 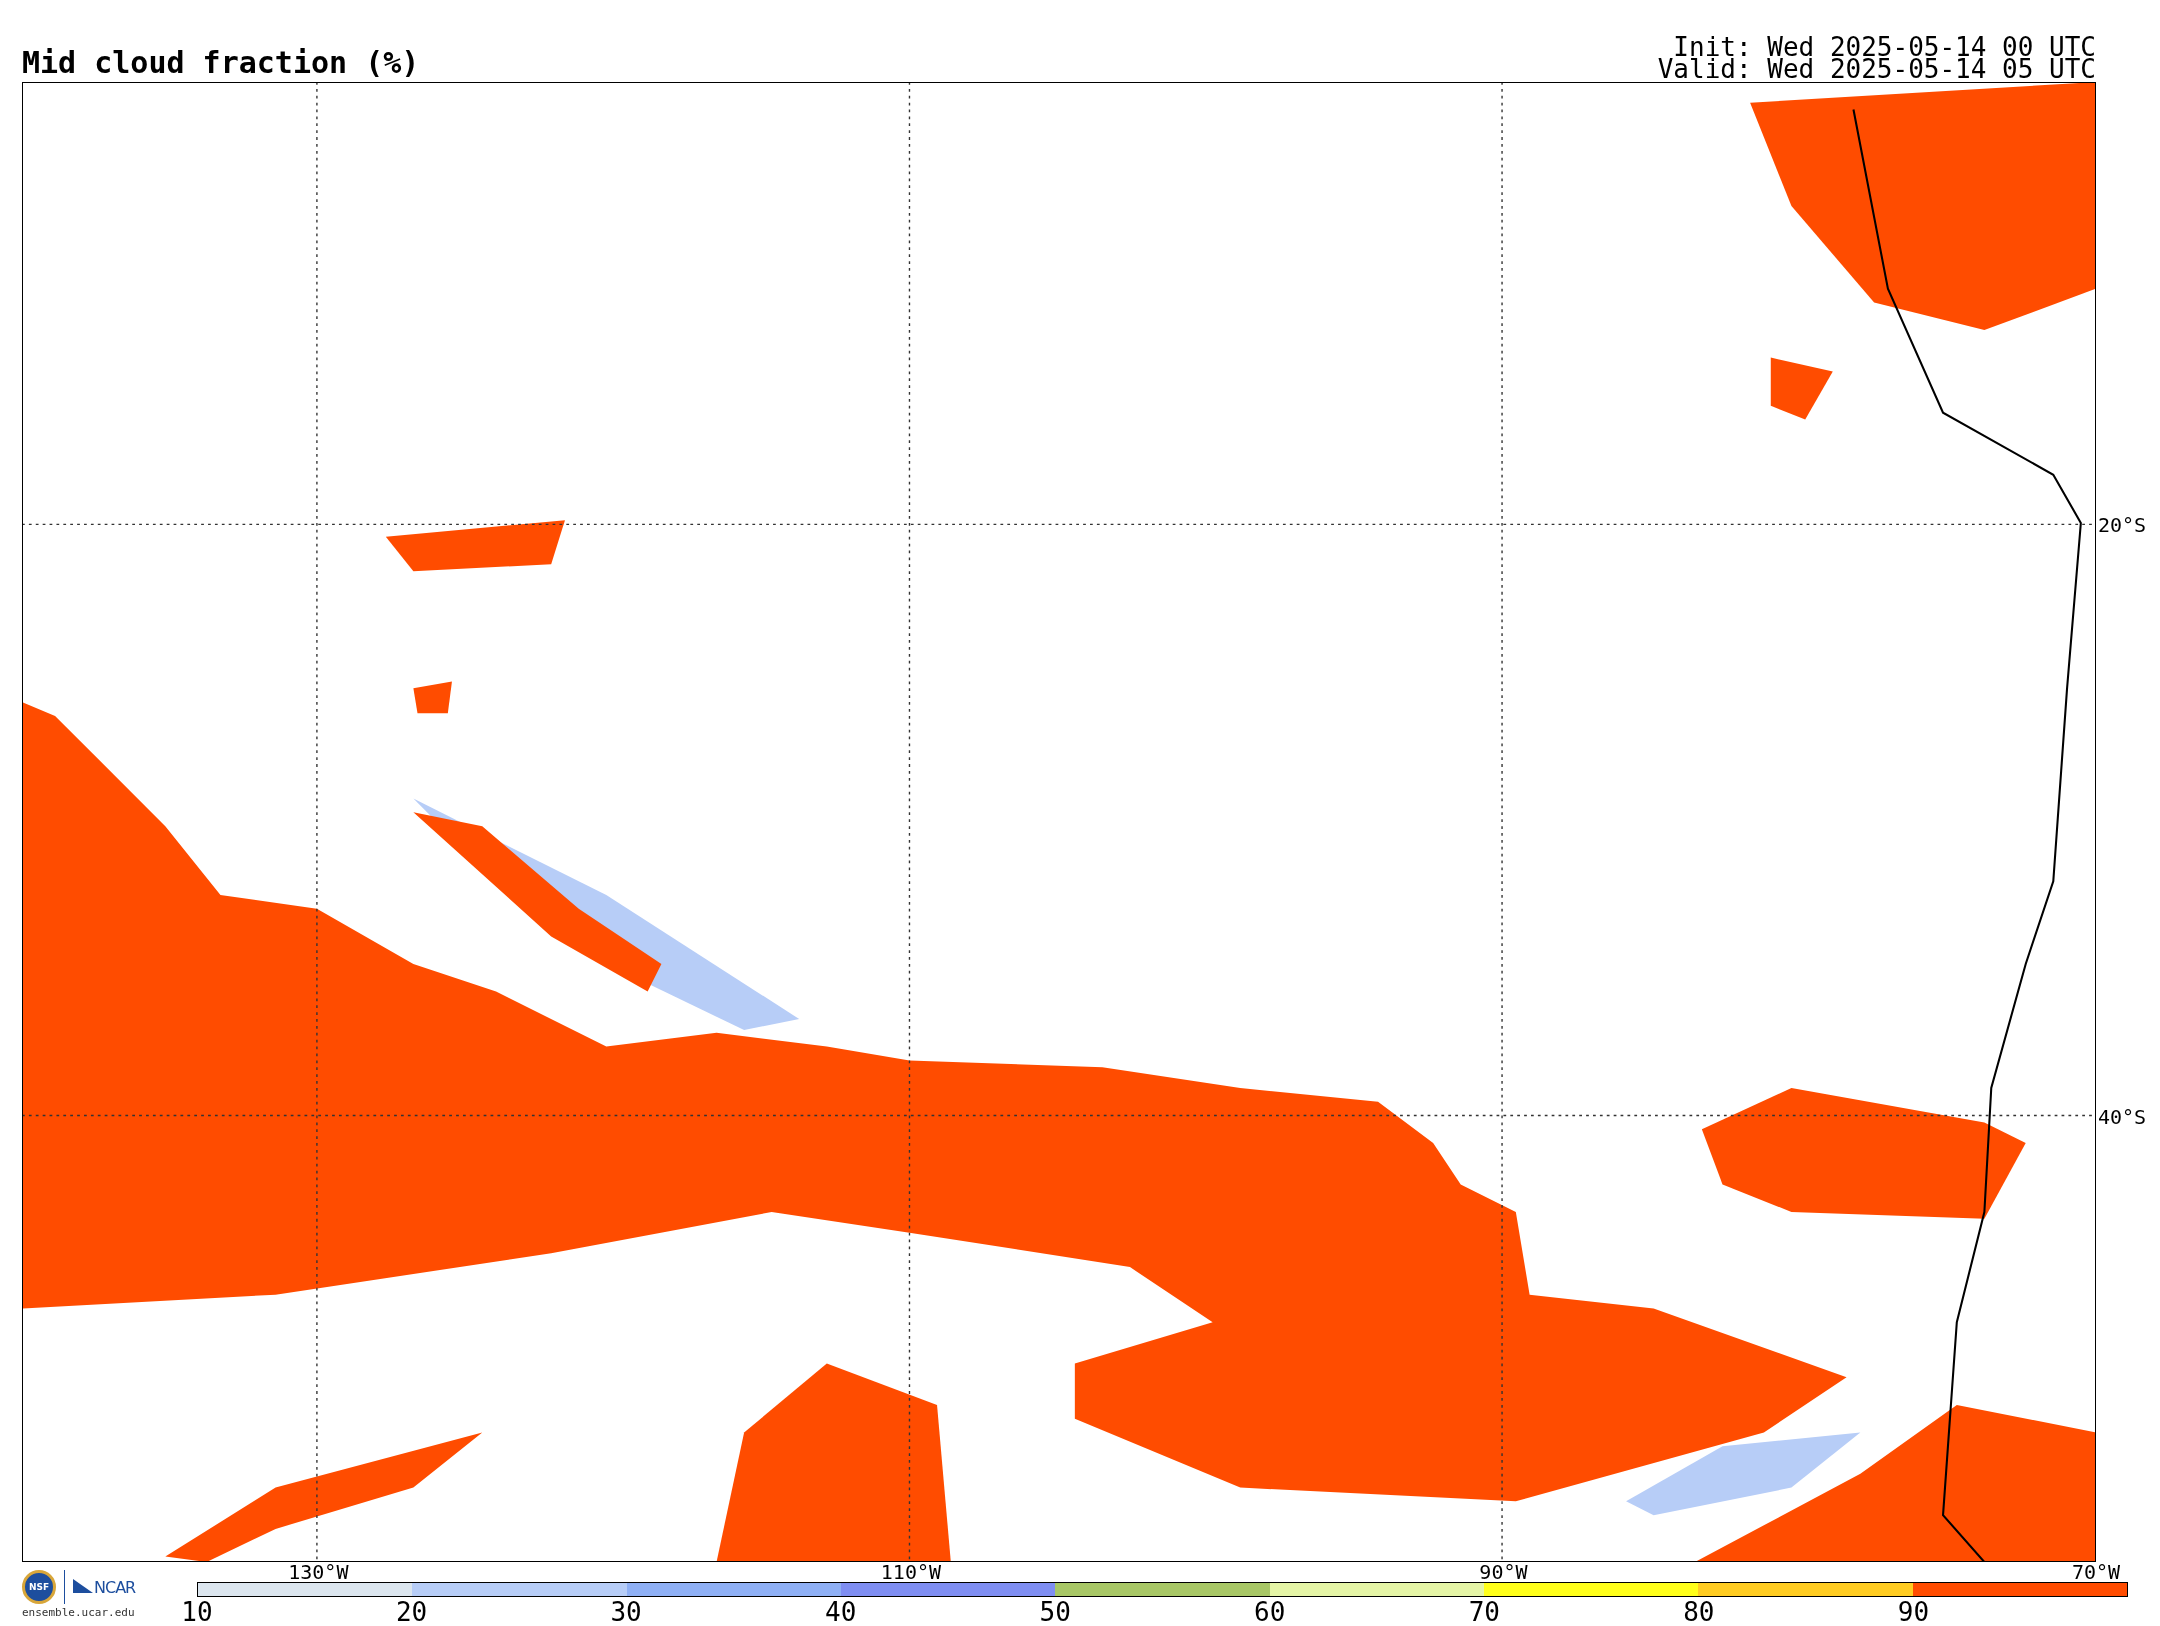 I want to click on timestamp-text: Init: Wed 2025-05-14 00 UTC, so click(x=1884, y=47).